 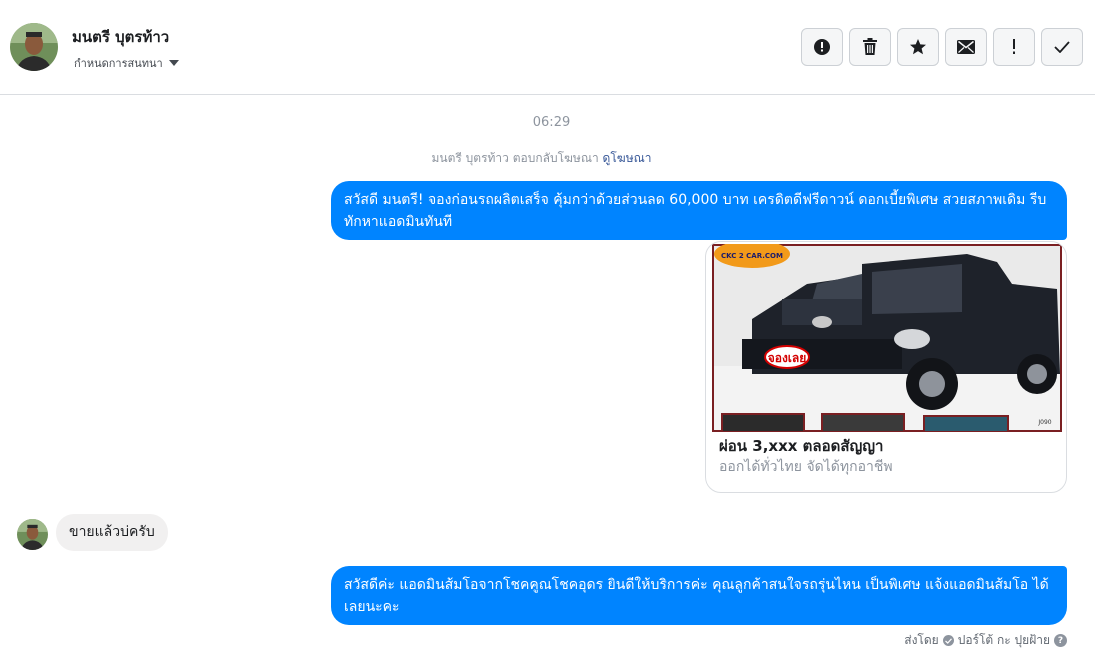 I want to click on conversation-settings-dropdown: กำหนดการสนทนา, so click(x=126, y=63).